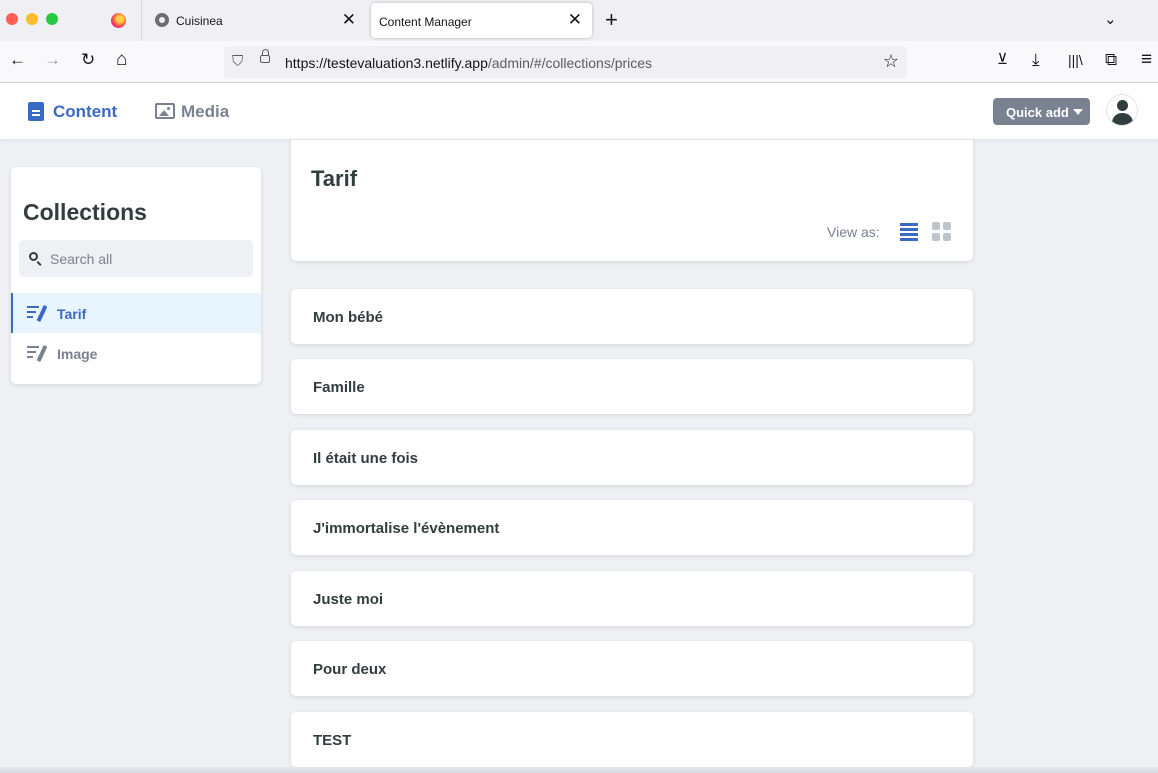 The height and width of the screenshot is (773, 1158). I want to click on maximize-window-button, so click(52, 19).